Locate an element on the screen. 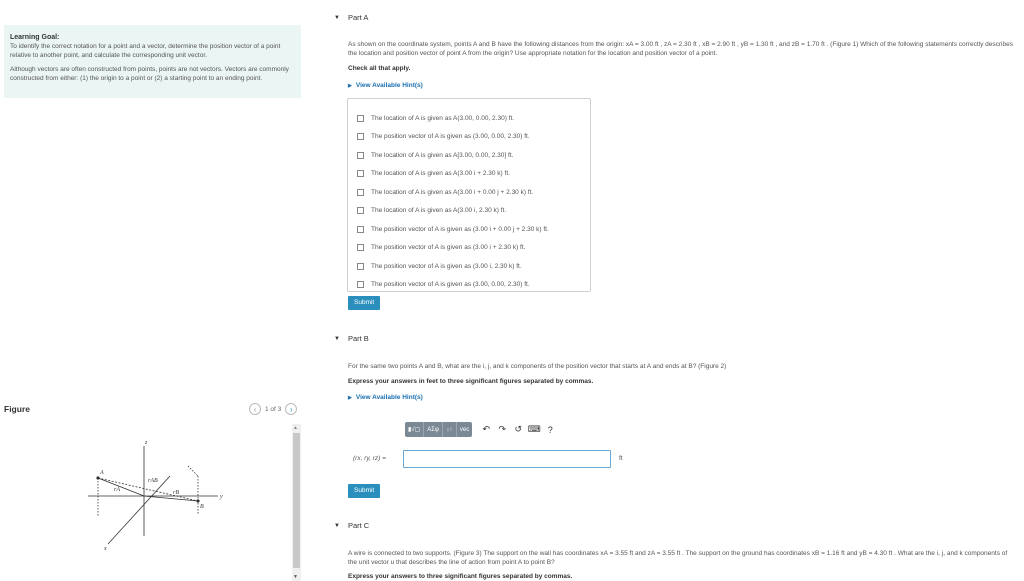 The height and width of the screenshot is (581, 1024). point-b-label: B is located at coordinates (202, 507).